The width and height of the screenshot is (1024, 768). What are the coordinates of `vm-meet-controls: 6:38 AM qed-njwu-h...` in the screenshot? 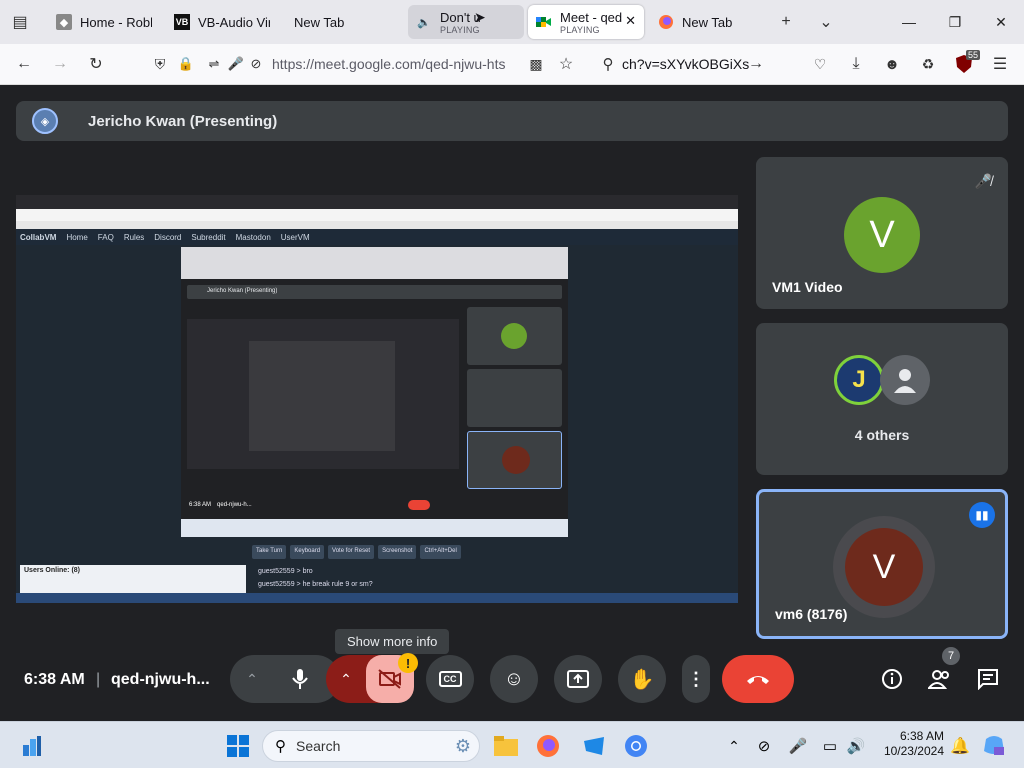 It's located at (374, 505).